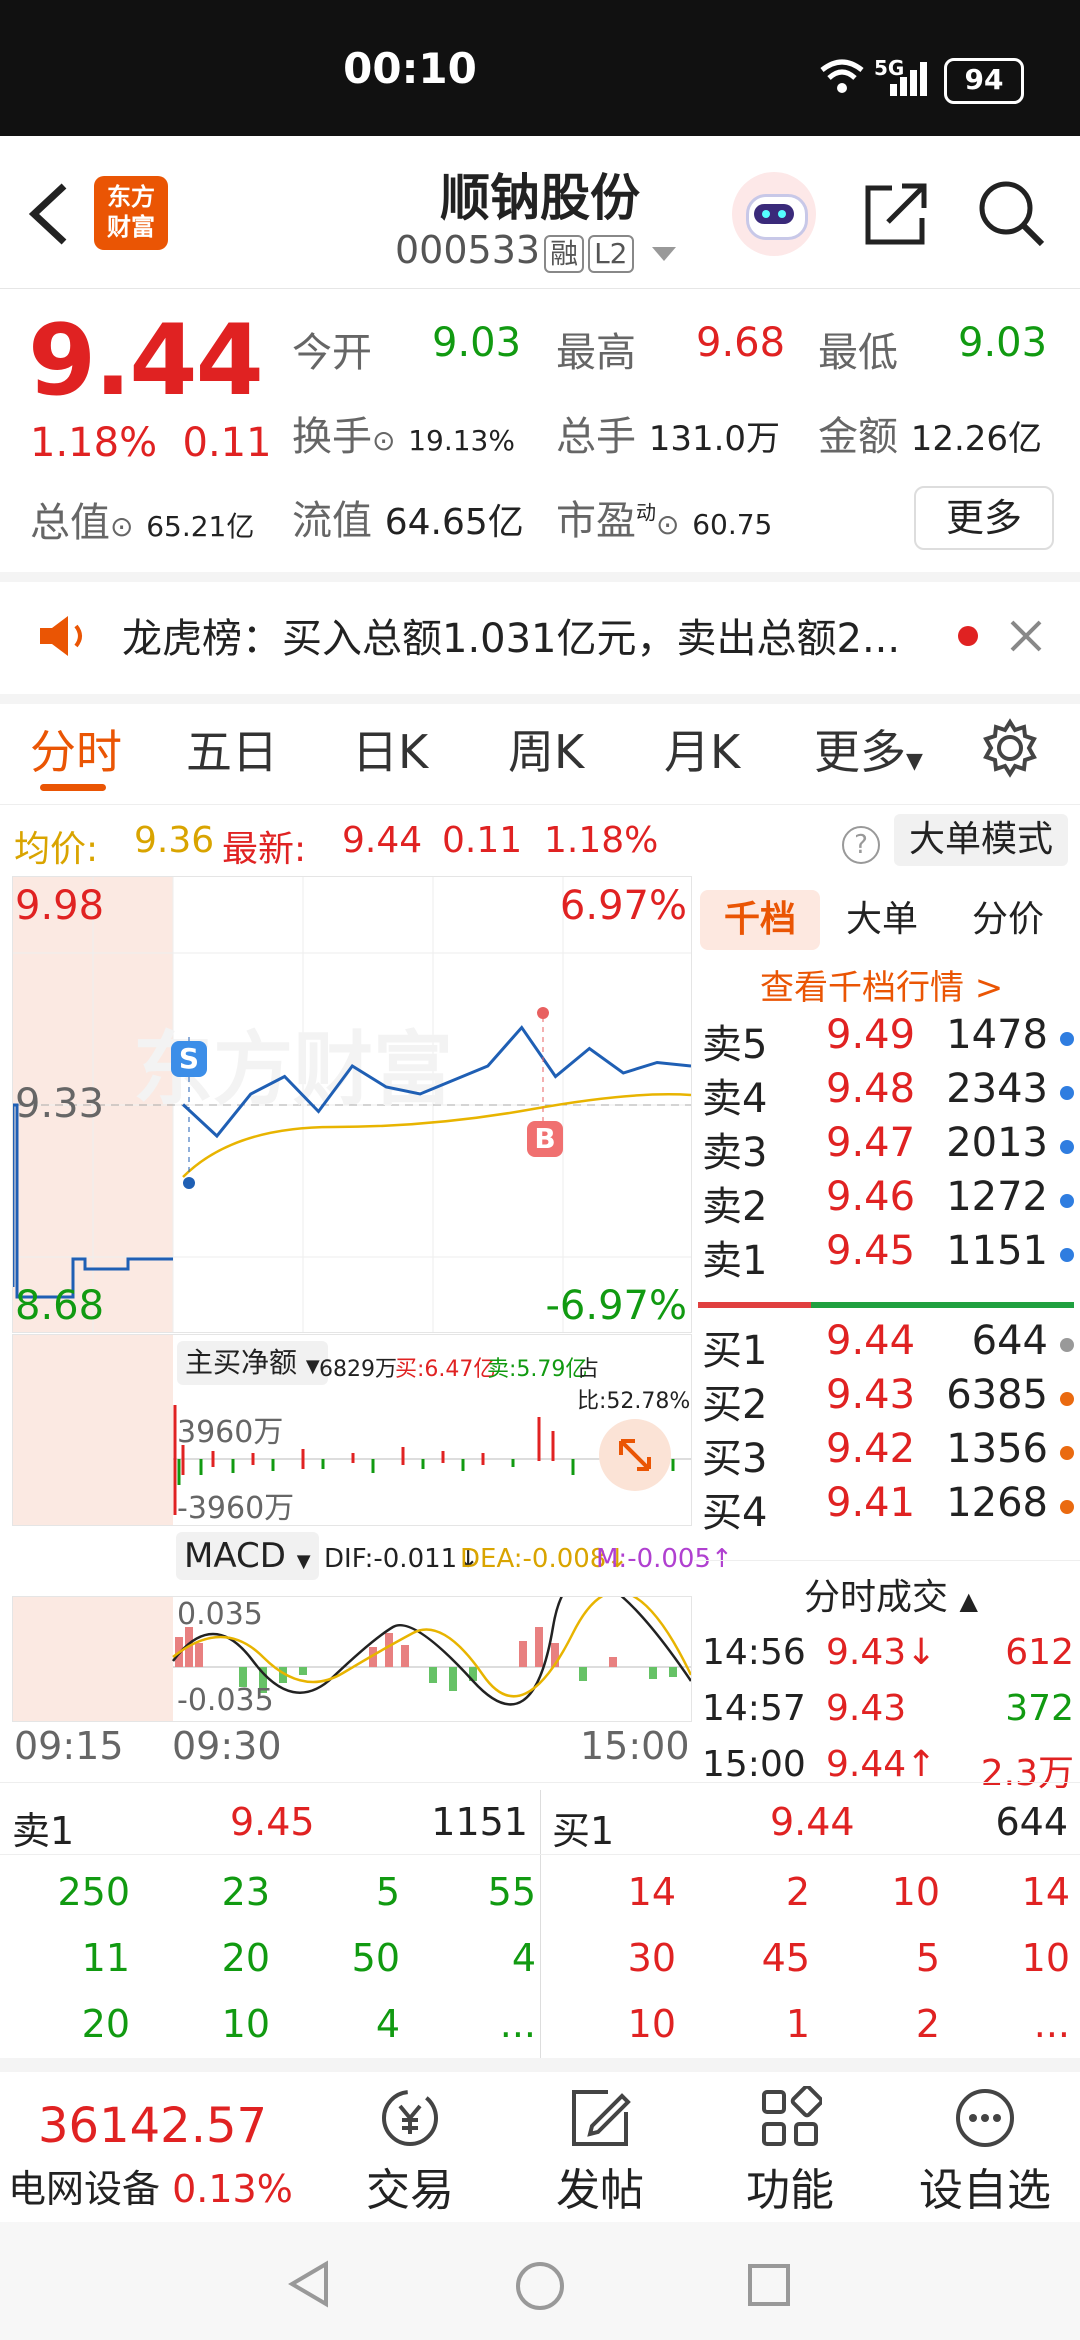 This screenshot has width=1080, height=2340. Describe the element at coordinates (774, 214) in the screenshot. I see `assistant-robot-icon` at that location.